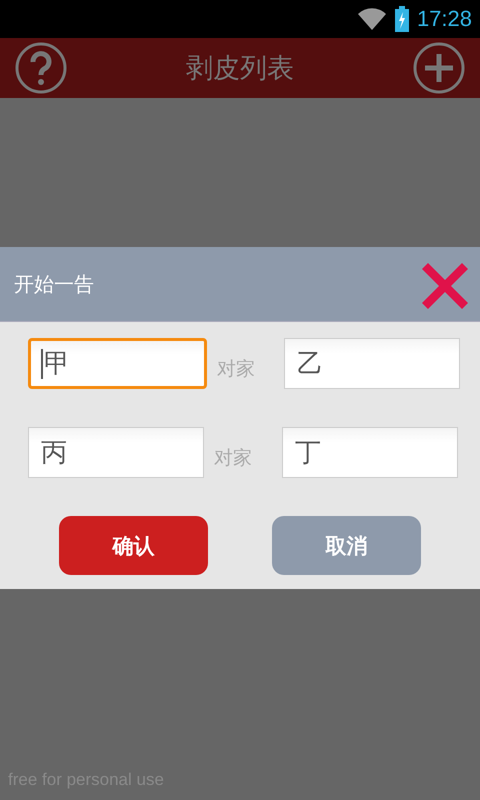 The width and height of the screenshot is (480, 800). What do you see at coordinates (133, 545) in the screenshot?
I see `confirm-button: 确认` at bounding box center [133, 545].